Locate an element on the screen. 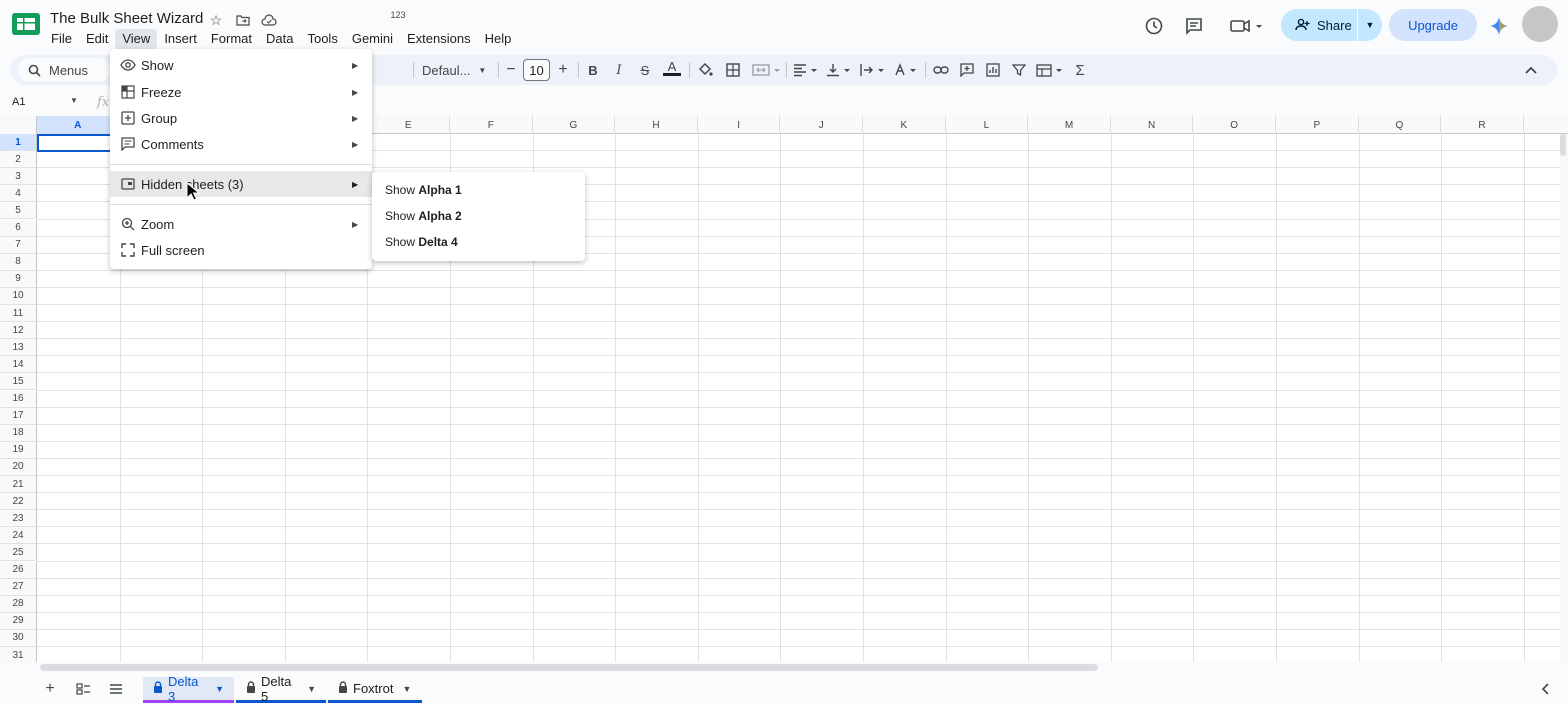  row-header-12: 12 is located at coordinates (18, 331).